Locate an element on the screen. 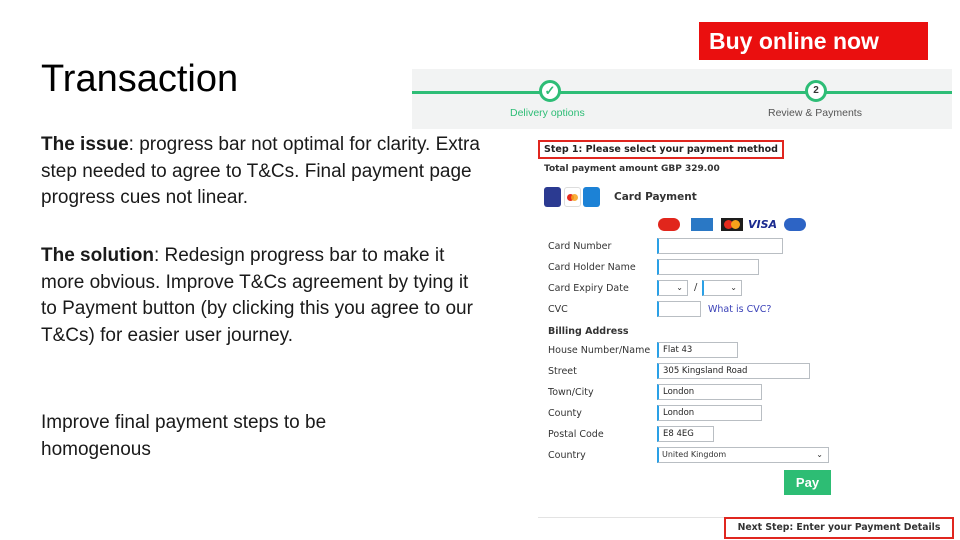 This screenshot has width=960, height=540. card-number-input is located at coordinates (720, 246).